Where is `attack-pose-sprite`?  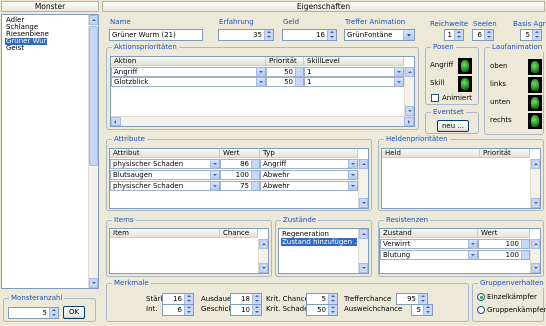 attack-pose-sprite is located at coordinates (465, 66).